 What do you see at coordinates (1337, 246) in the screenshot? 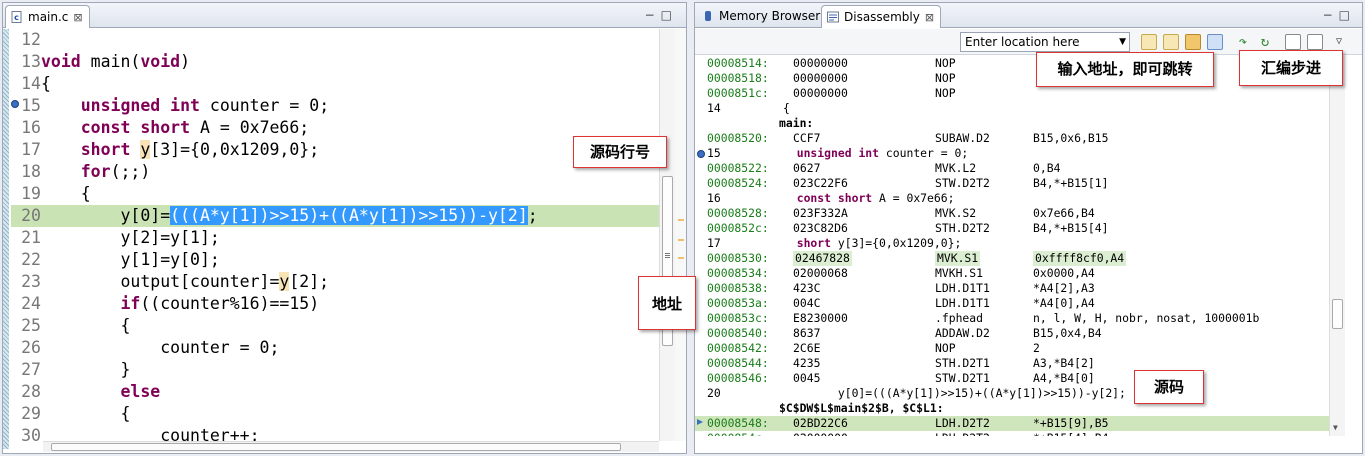
I see `disassembly-vertical-scrollbar` at bounding box center [1337, 246].